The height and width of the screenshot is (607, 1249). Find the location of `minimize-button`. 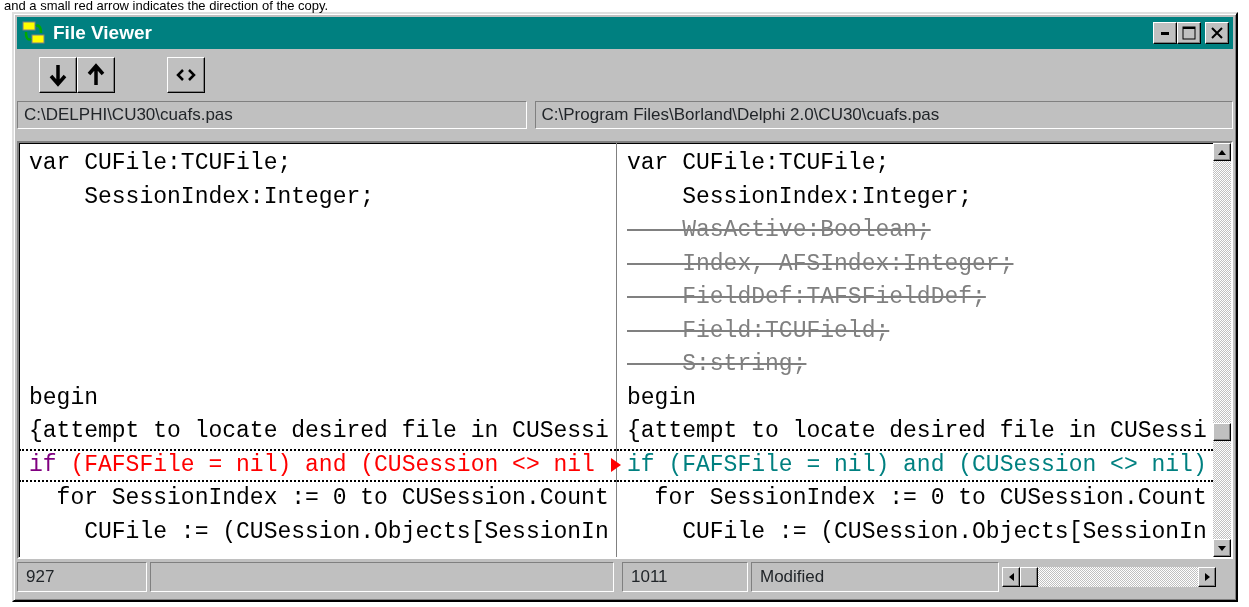

minimize-button is located at coordinates (1165, 33).